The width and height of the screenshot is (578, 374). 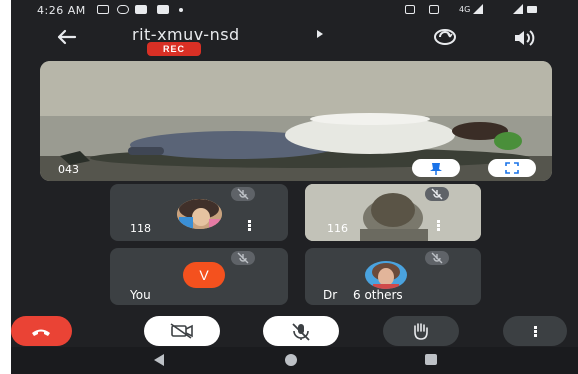 What do you see at coordinates (532, 9) in the screenshot?
I see `battery-icon` at bounding box center [532, 9].